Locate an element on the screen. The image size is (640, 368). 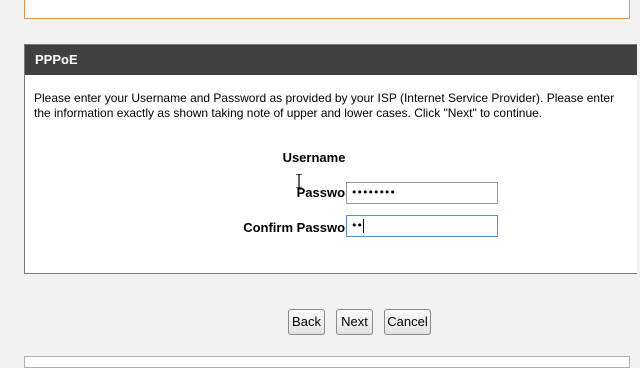
password-label: Password : is located at coordinates (331, 192).